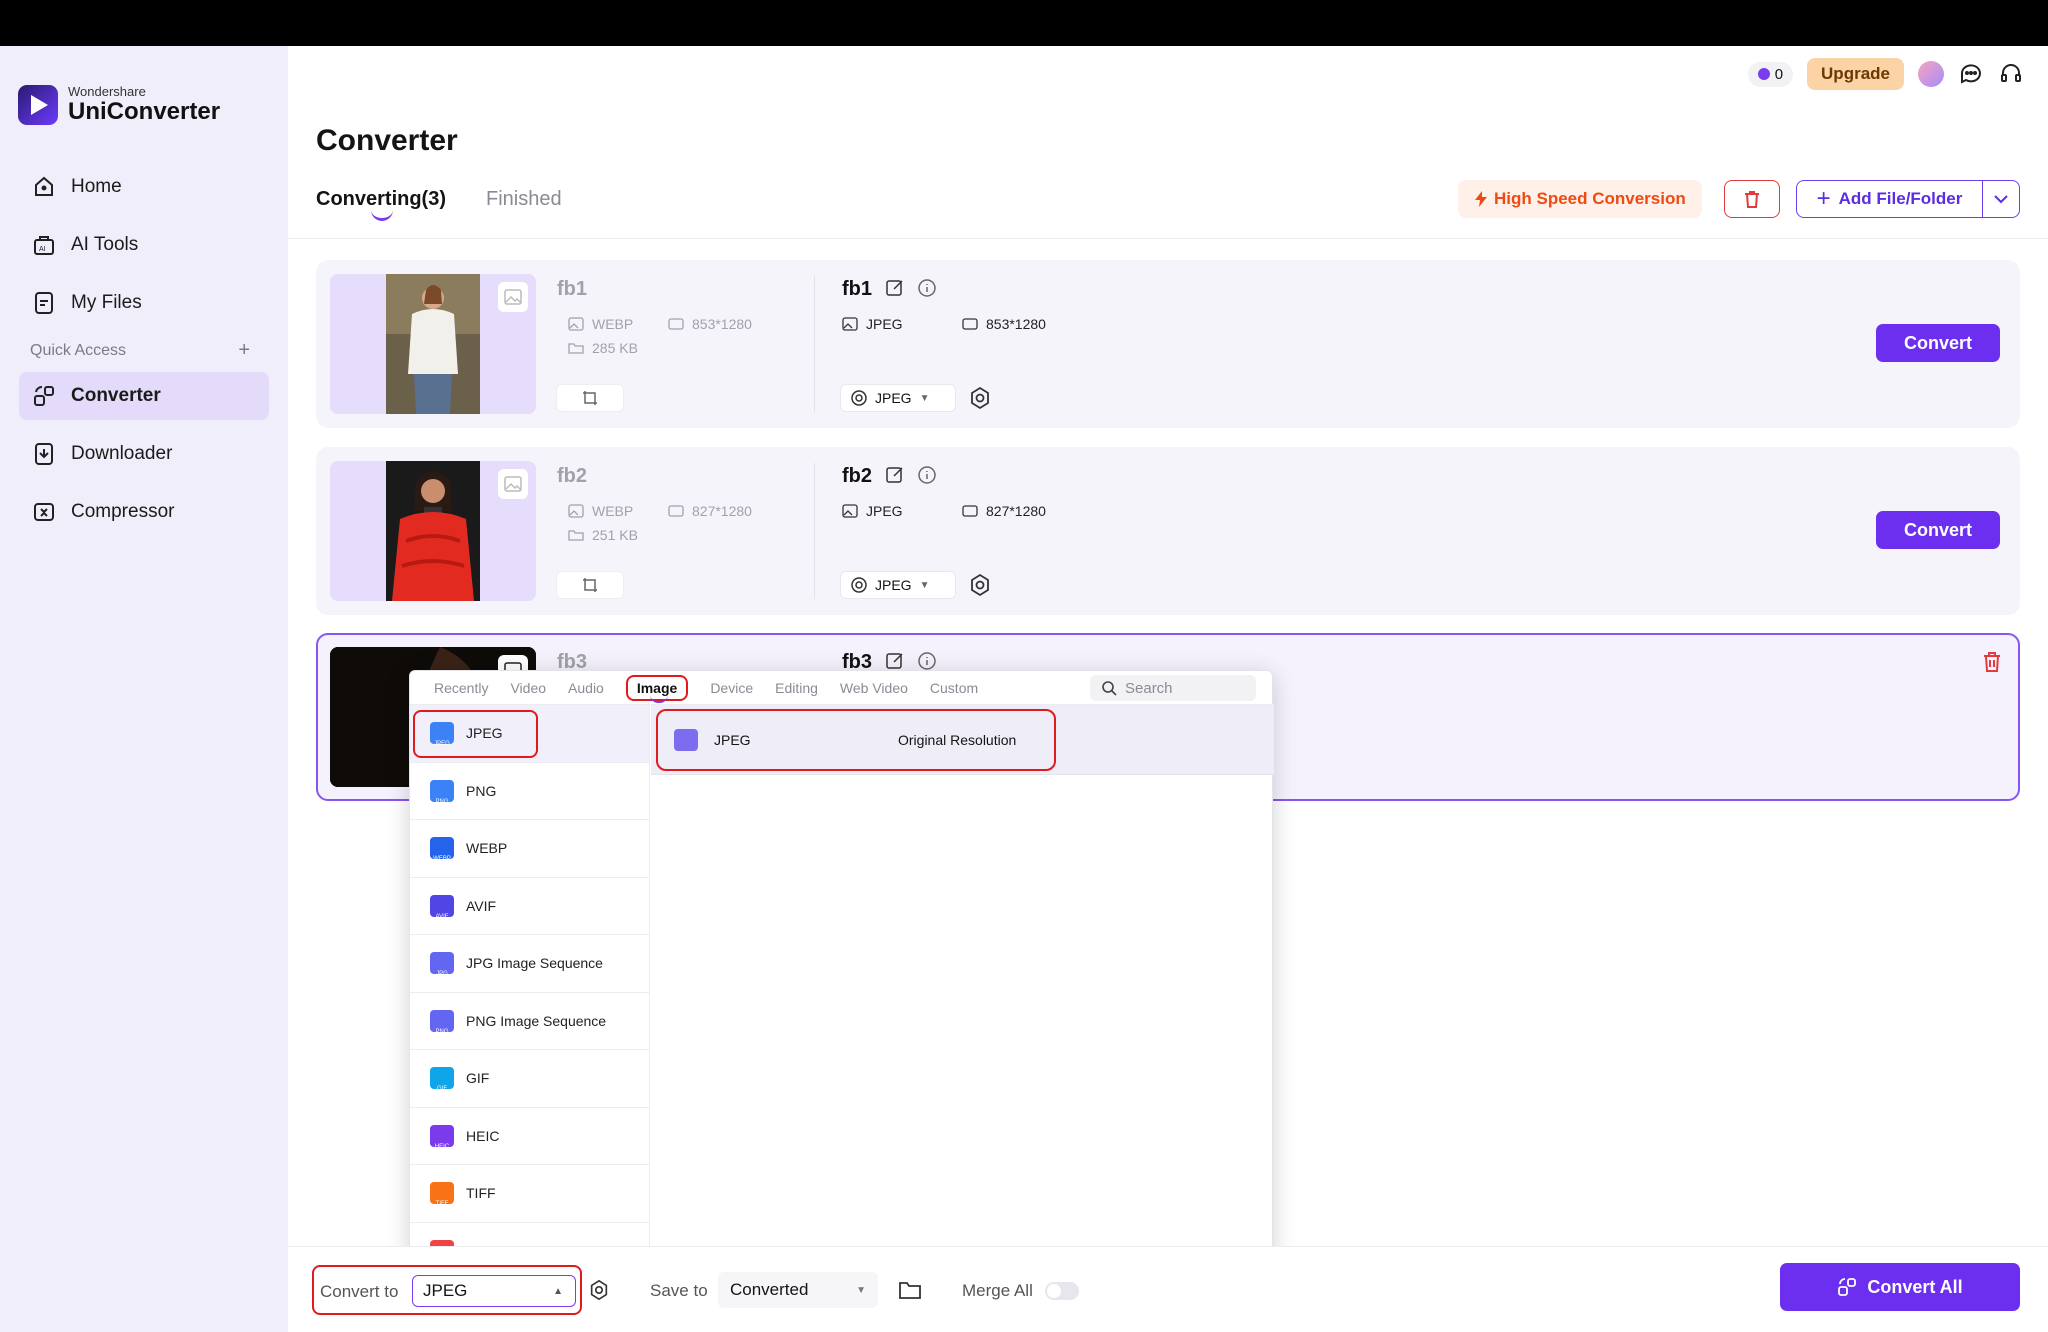  What do you see at coordinates (529, 1021) in the screenshot?
I see `format-item-png-image-sequence: PNG PNG Image Sequence` at bounding box center [529, 1021].